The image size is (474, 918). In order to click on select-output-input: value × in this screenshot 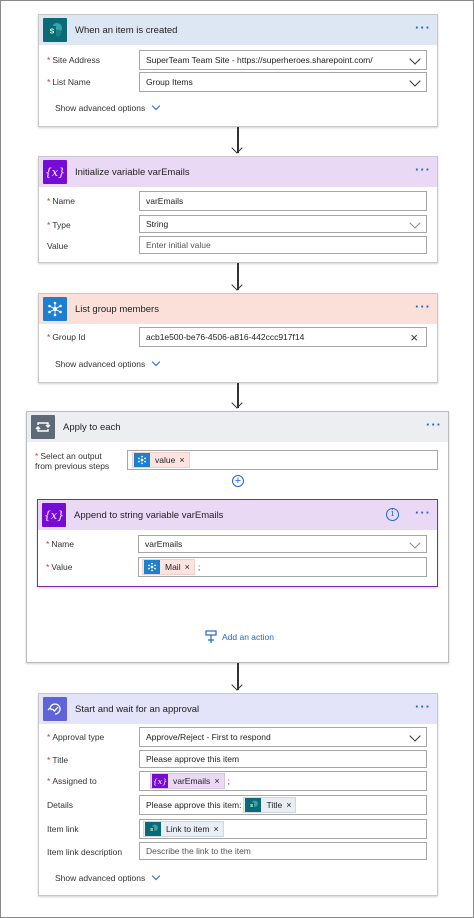, I will do `click(282, 460)`.